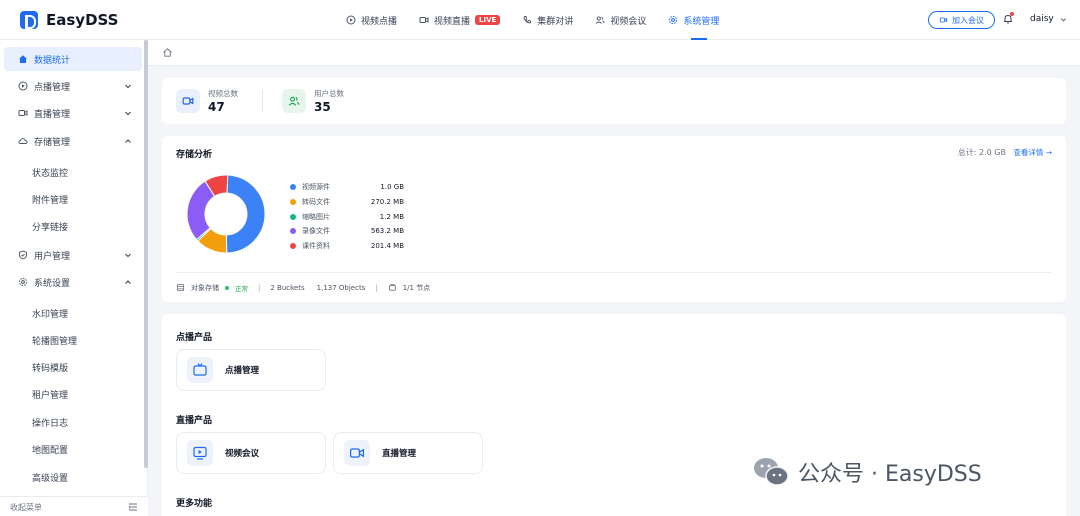  What do you see at coordinates (50, 394) in the screenshot?
I see `sidebar-subitem-tenants: 租户管理` at bounding box center [50, 394].